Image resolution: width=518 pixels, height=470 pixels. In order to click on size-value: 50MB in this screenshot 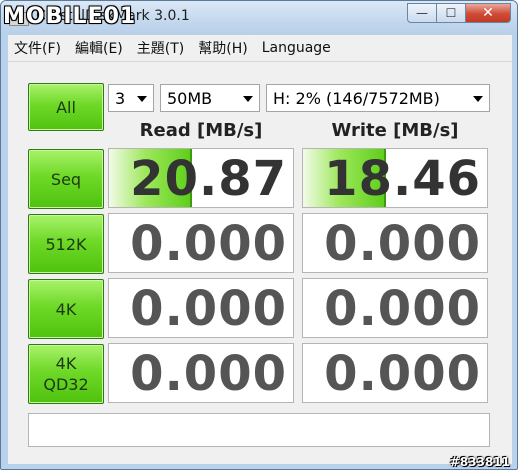, I will do `click(190, 98)`.